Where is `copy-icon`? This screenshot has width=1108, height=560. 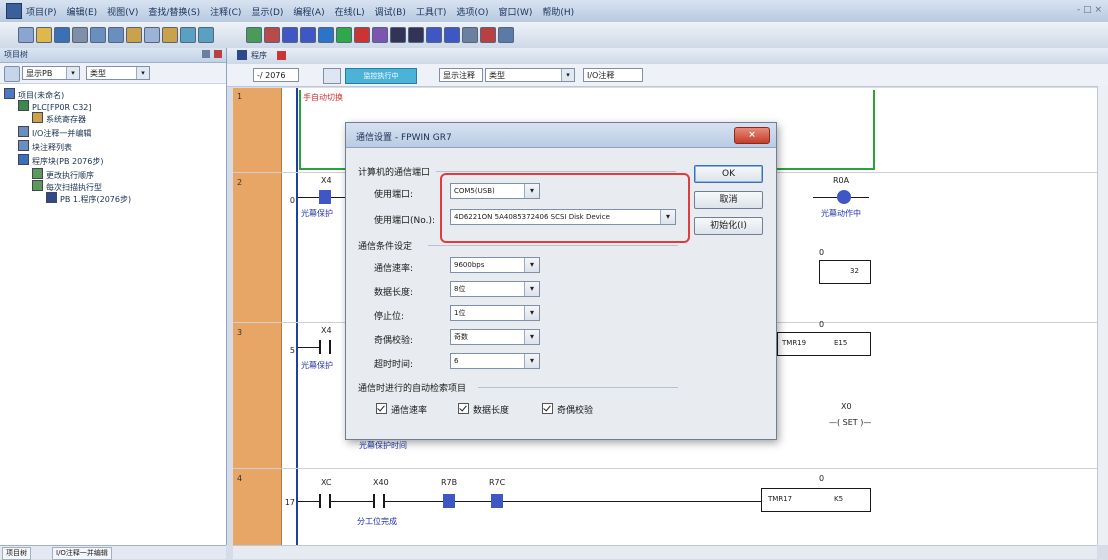 copy-icon is located at coordinates (152, 35).